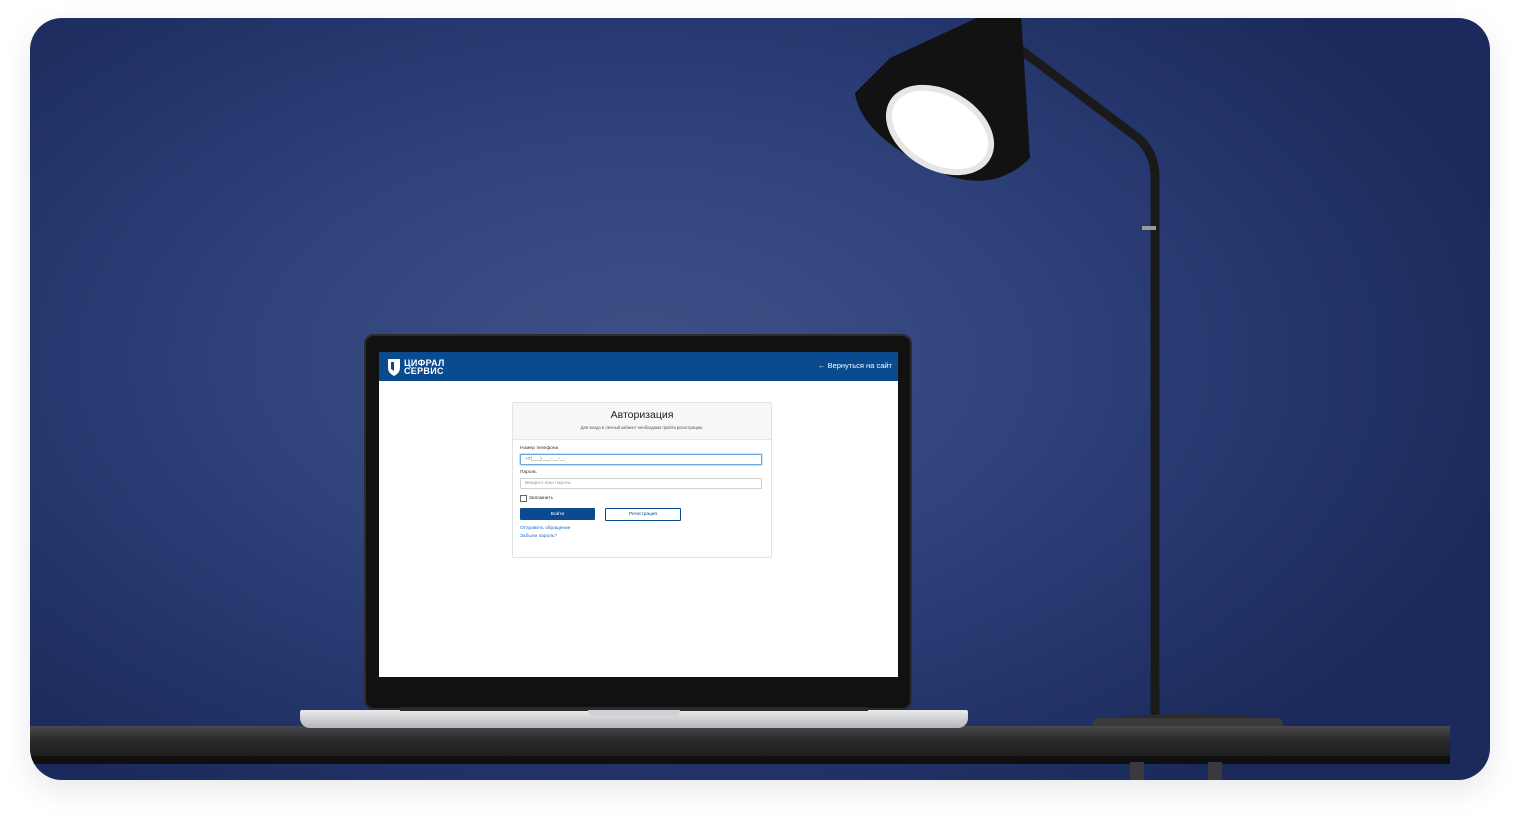  Describe the element at coordinates (638, 366) in the screenshot. I see `site-header: ЦИФРАЛ СЕРВИС ← Вернуться на сайт` at that location.